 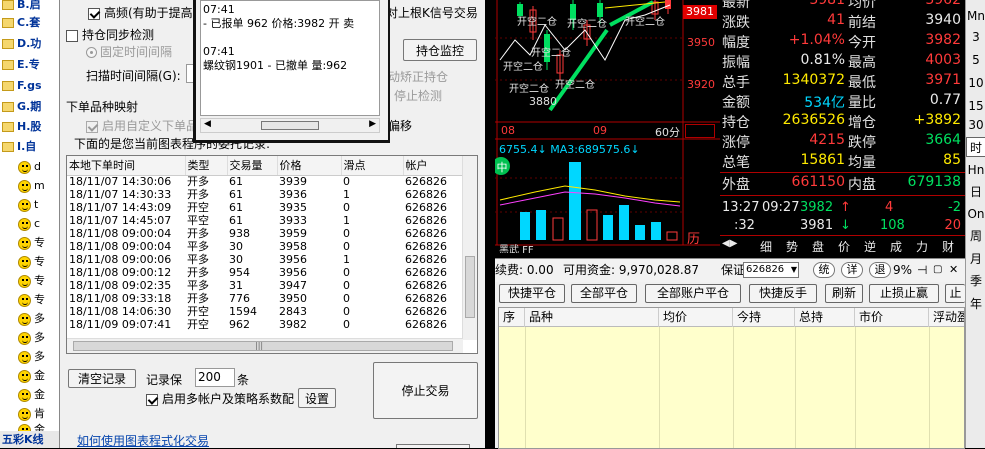 What do you see at coordinates (29, 204) in the screenshot?
I see `tree-leaf: t` at bounding box center [29, 204].